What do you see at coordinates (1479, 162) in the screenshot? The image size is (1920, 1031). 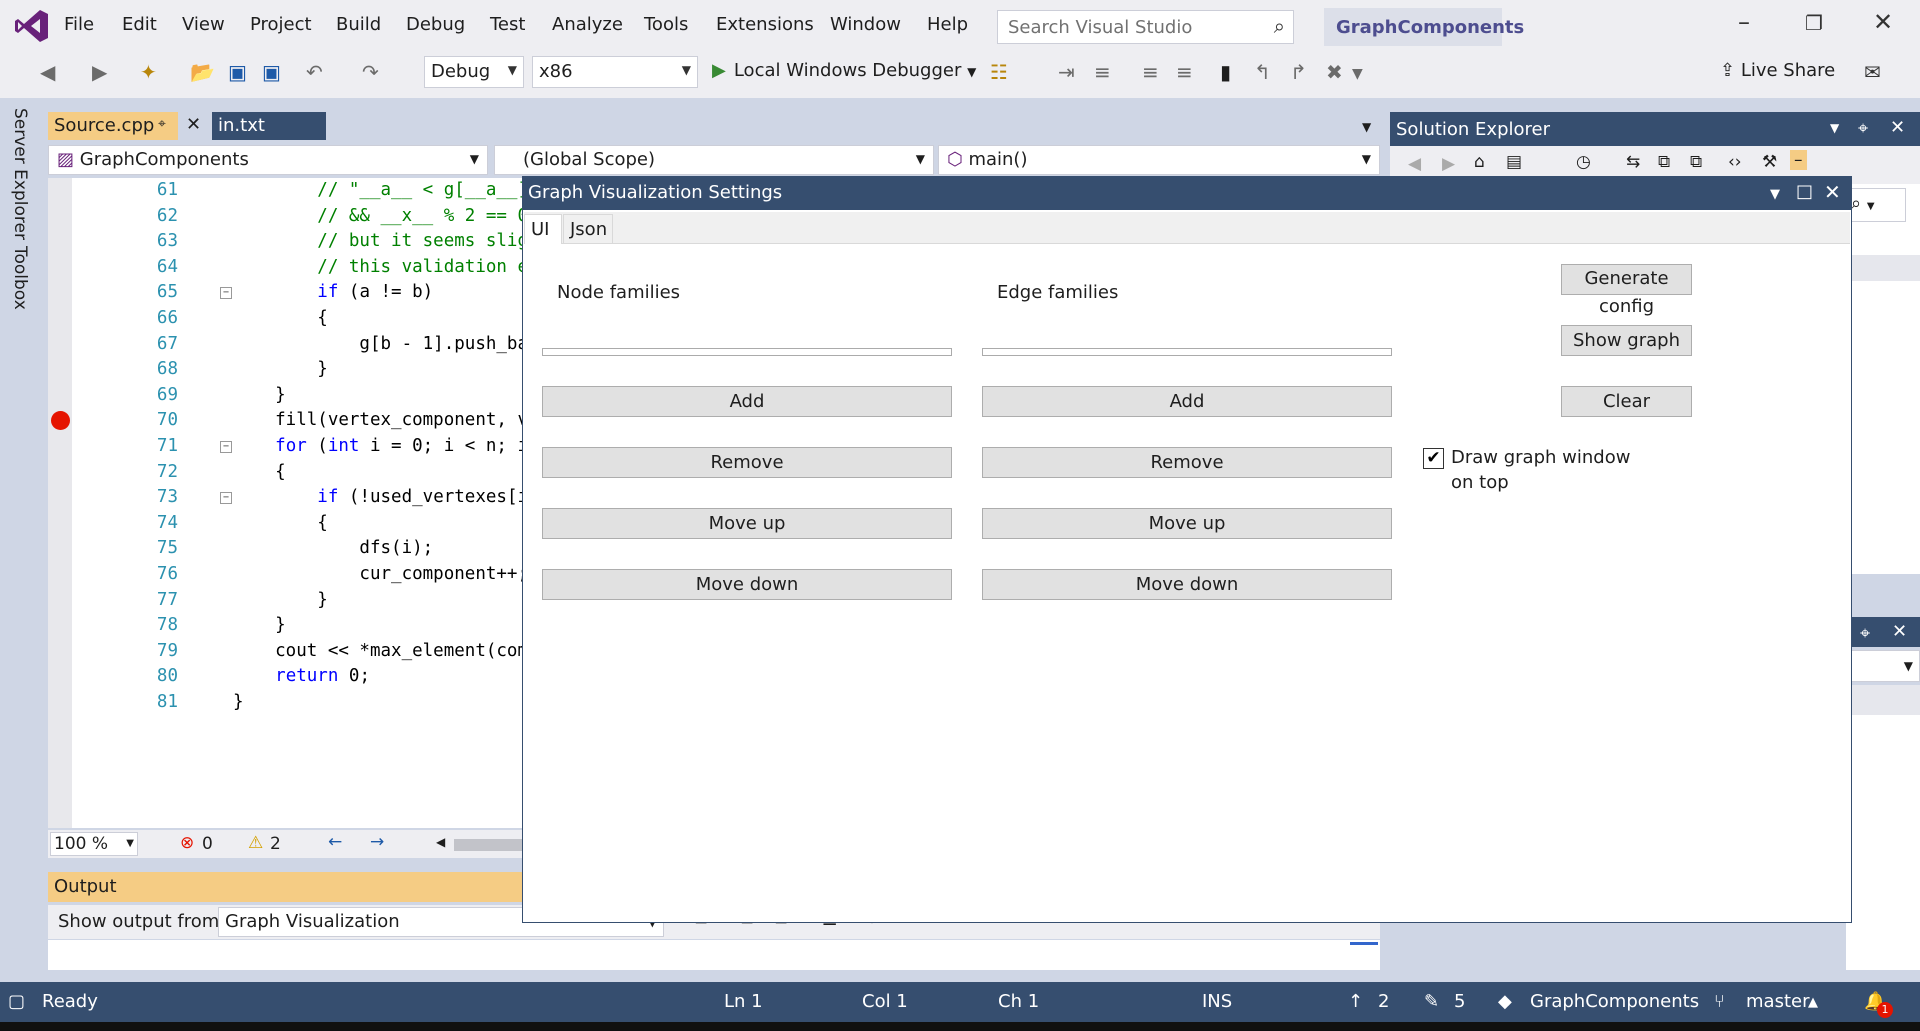 I see `home-icon: ⌂` at bounding box center [1479, 162].